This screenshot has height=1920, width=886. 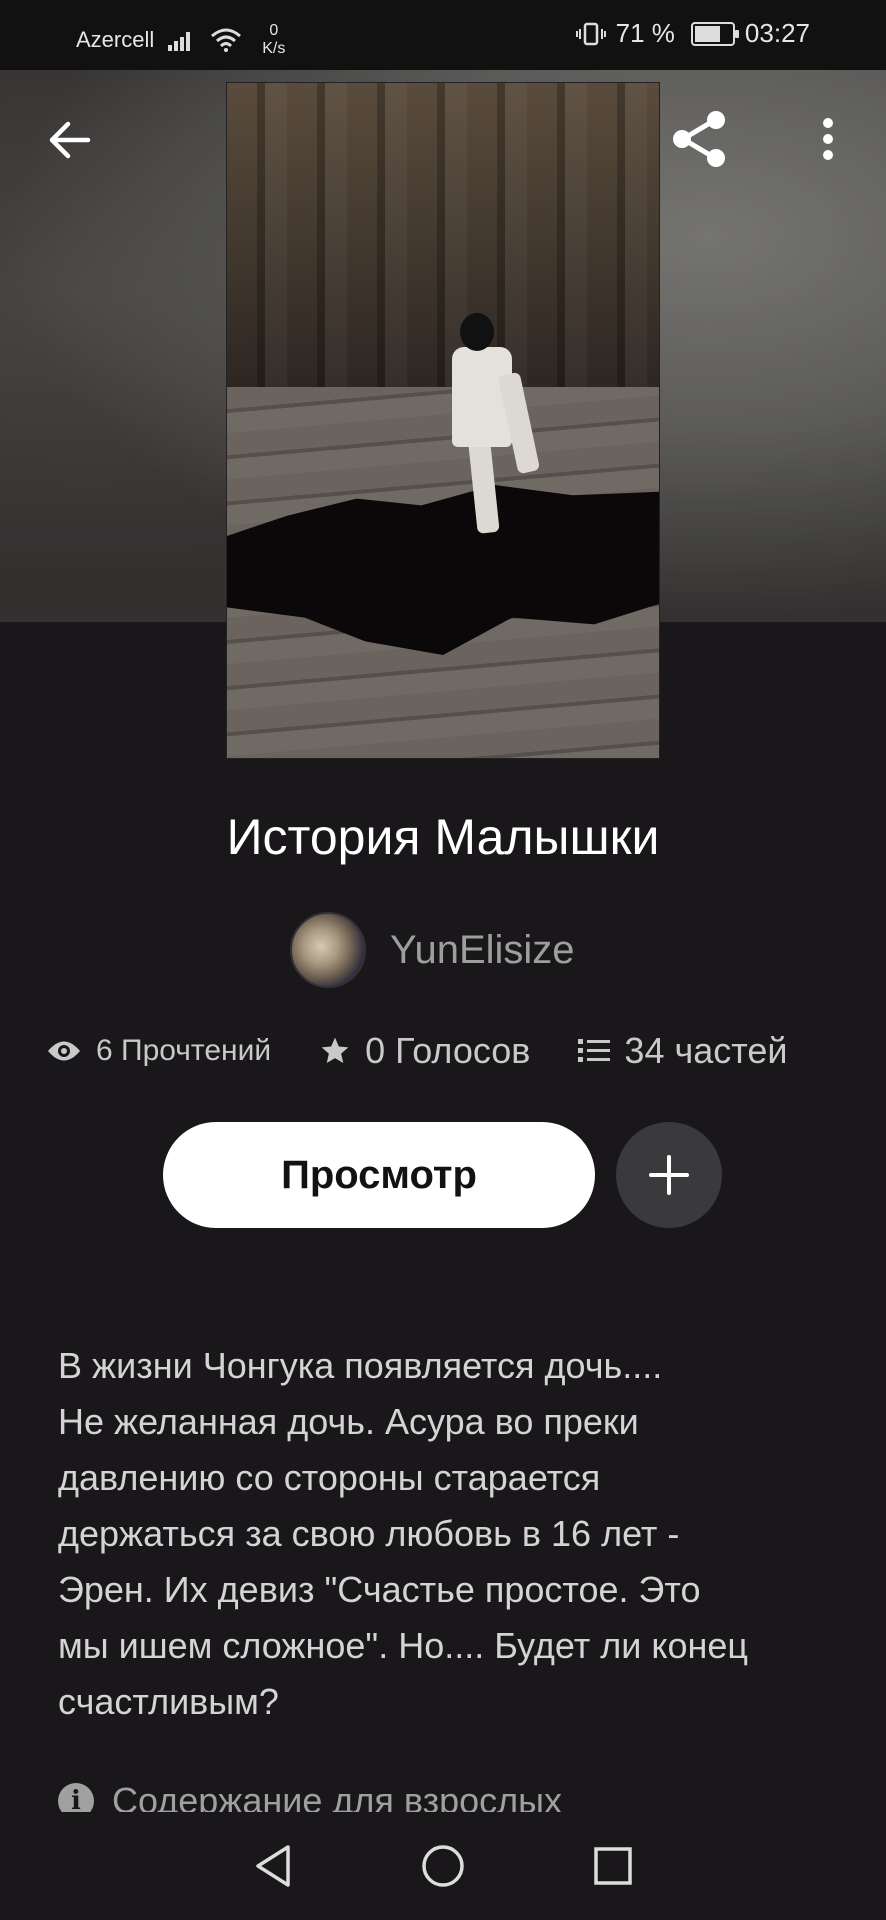 I want to click on story-stats: 6 Прочтений 0 Голосов 34 частей, so click(x=446, y=1051).